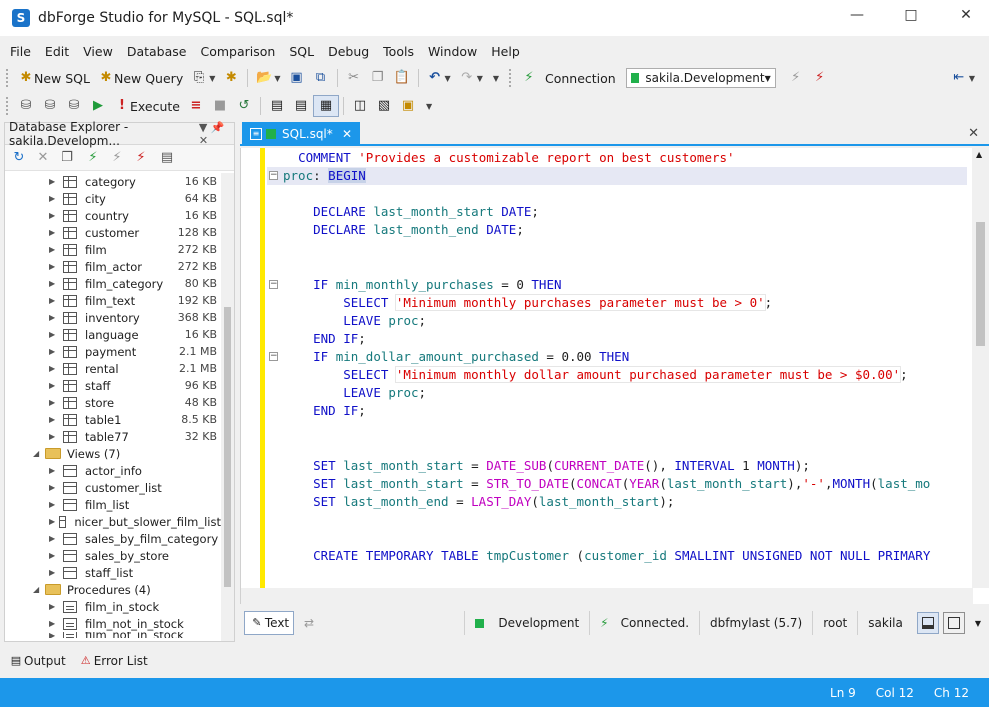 This screenshot has height=707, width=989. What do you see at coordinates (505, 51) in the screenshot?
I see `menu-help: Help` at bounding box center [505, 51].